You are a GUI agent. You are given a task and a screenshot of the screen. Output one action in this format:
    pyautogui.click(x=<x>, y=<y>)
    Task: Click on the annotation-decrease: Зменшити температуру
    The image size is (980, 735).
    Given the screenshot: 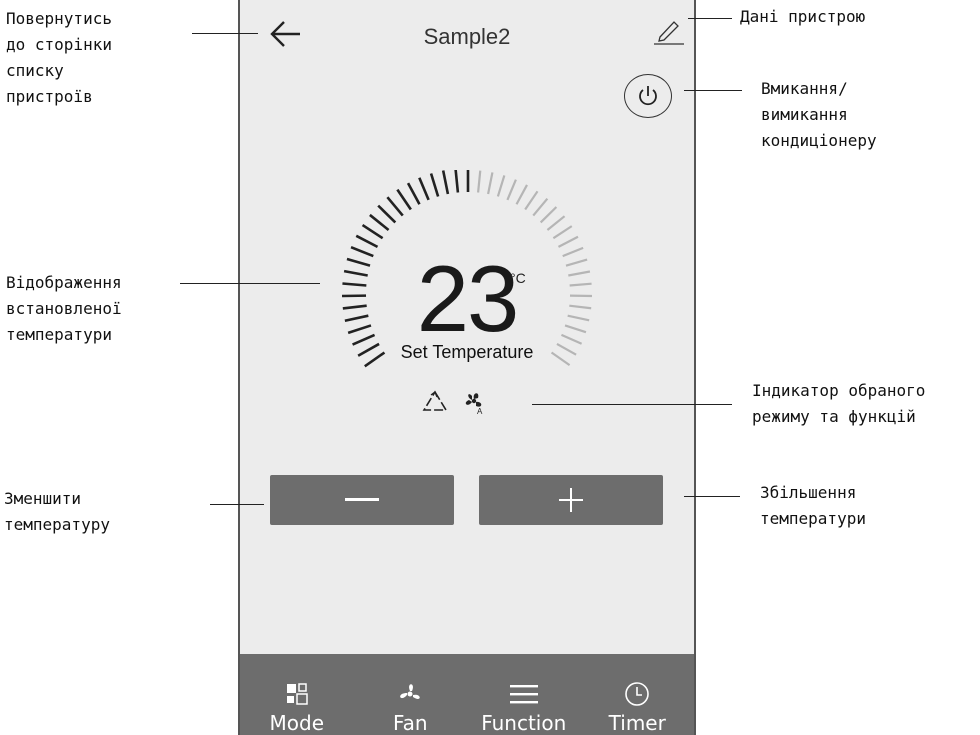 What is the action you would take?
    pyautogui.click(x=57, y=511)
    